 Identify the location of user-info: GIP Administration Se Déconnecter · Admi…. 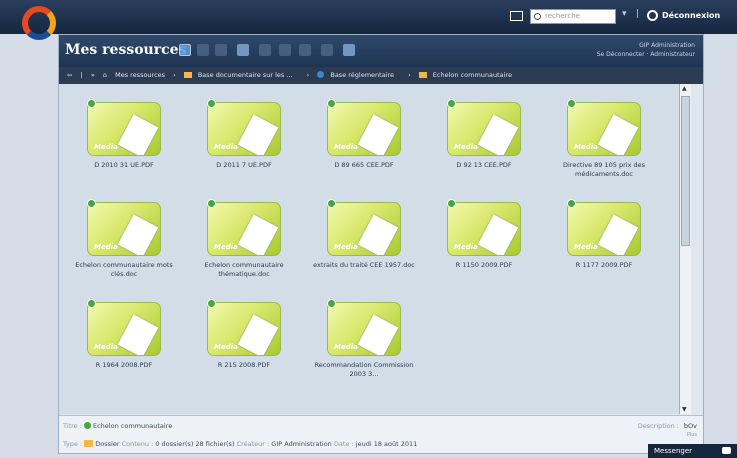
(646, 50).